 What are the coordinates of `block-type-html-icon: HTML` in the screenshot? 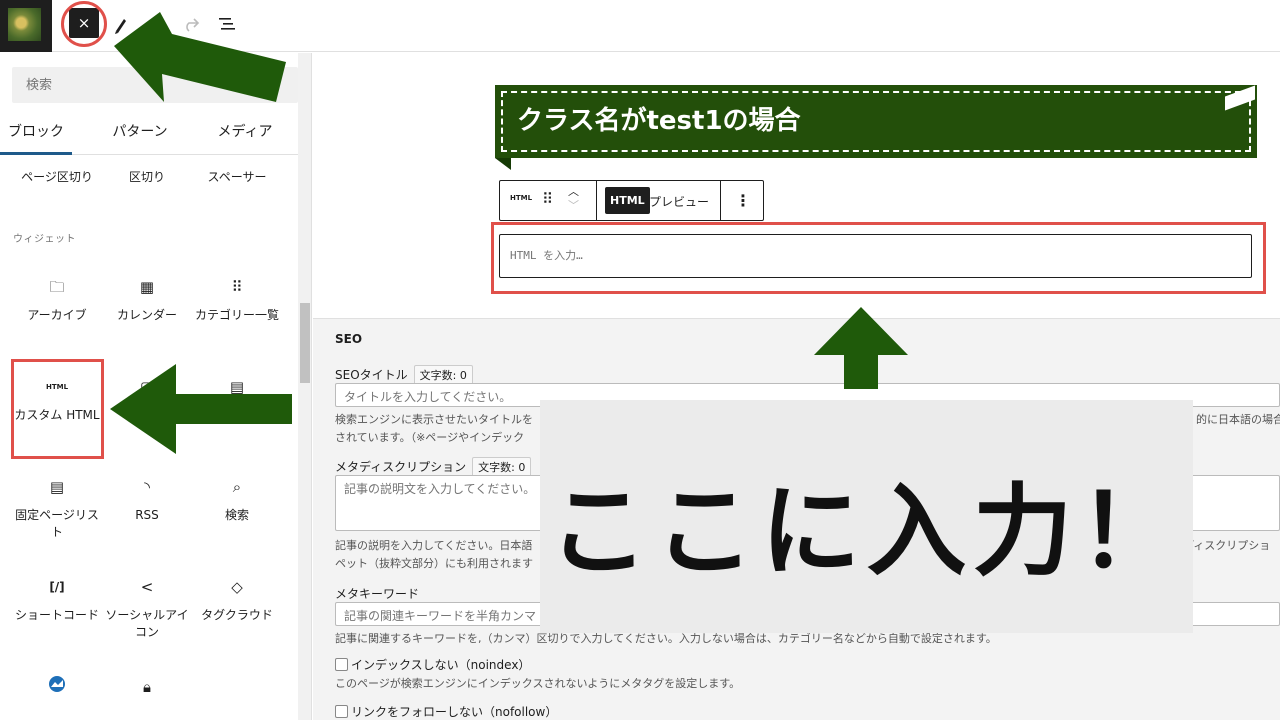 It's located at (521, 198).